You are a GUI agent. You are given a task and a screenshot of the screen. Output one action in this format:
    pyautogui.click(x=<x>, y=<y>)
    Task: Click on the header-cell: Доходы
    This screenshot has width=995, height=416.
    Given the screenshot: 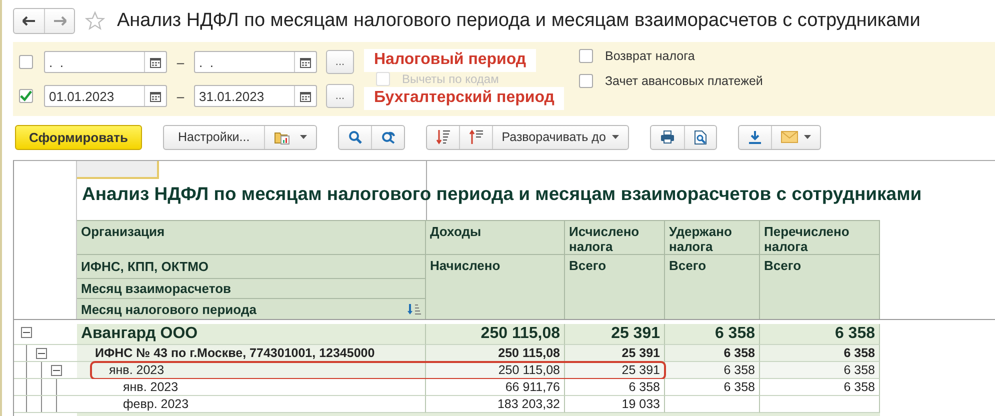 What is the action you would take?
    pyautogui.click(x=495, y=237)
    